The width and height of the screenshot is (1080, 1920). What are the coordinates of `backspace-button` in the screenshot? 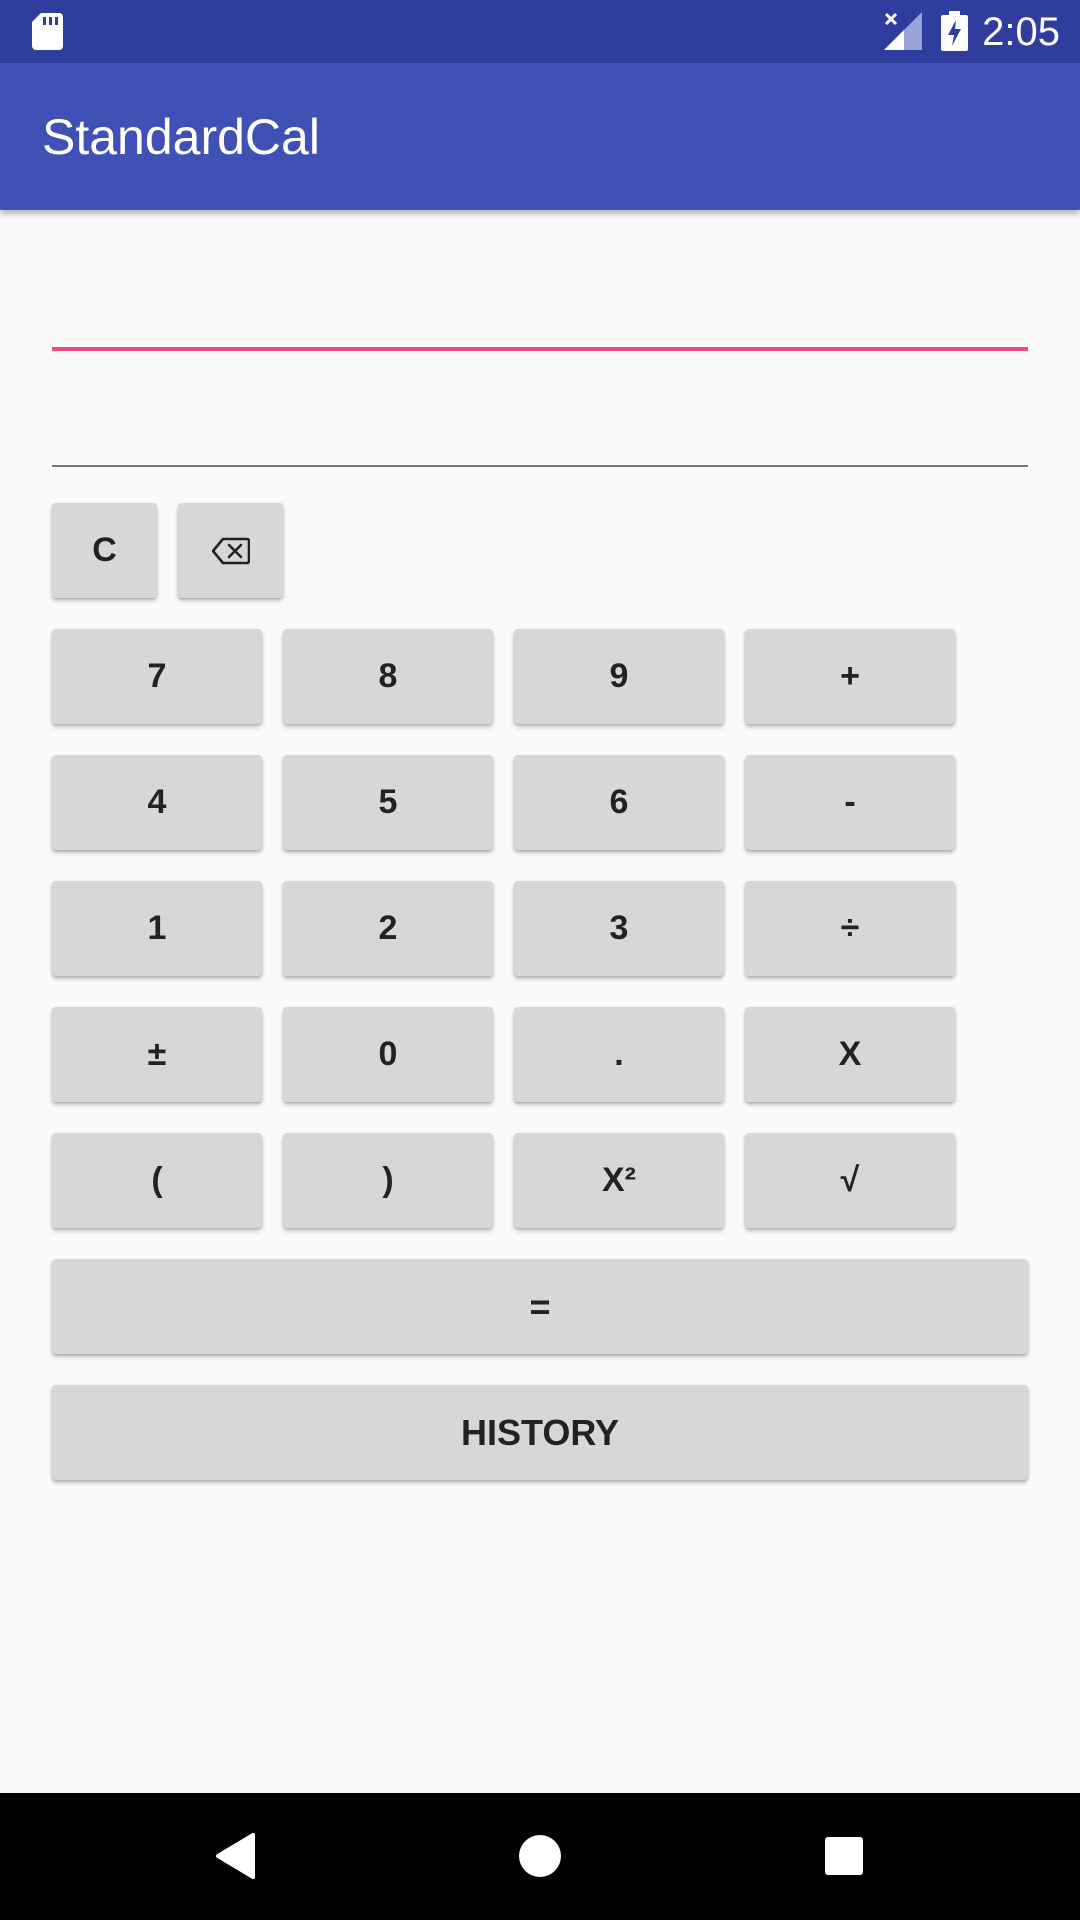 It's located at (230, 550).